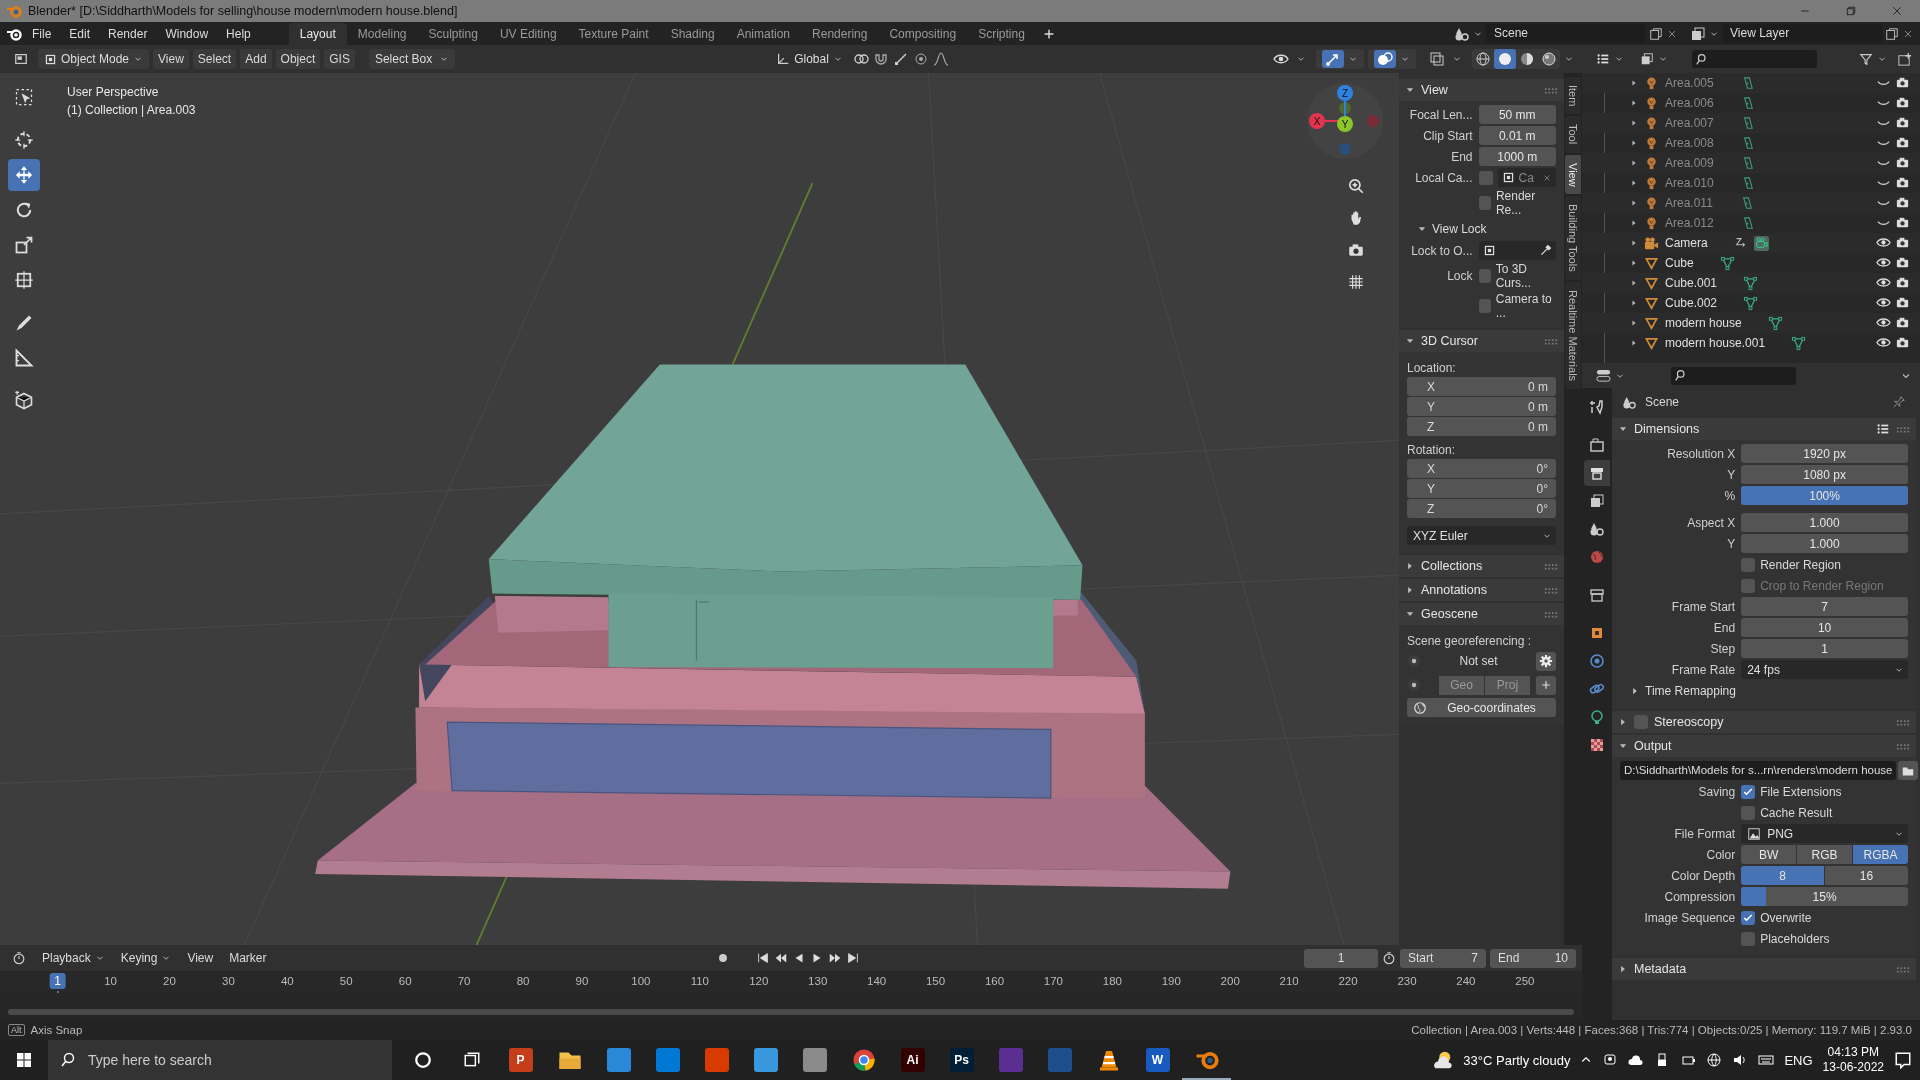 This screenshot has width=1920, height=1080. I want to click on camera-data-icon, so click(1761, 243).